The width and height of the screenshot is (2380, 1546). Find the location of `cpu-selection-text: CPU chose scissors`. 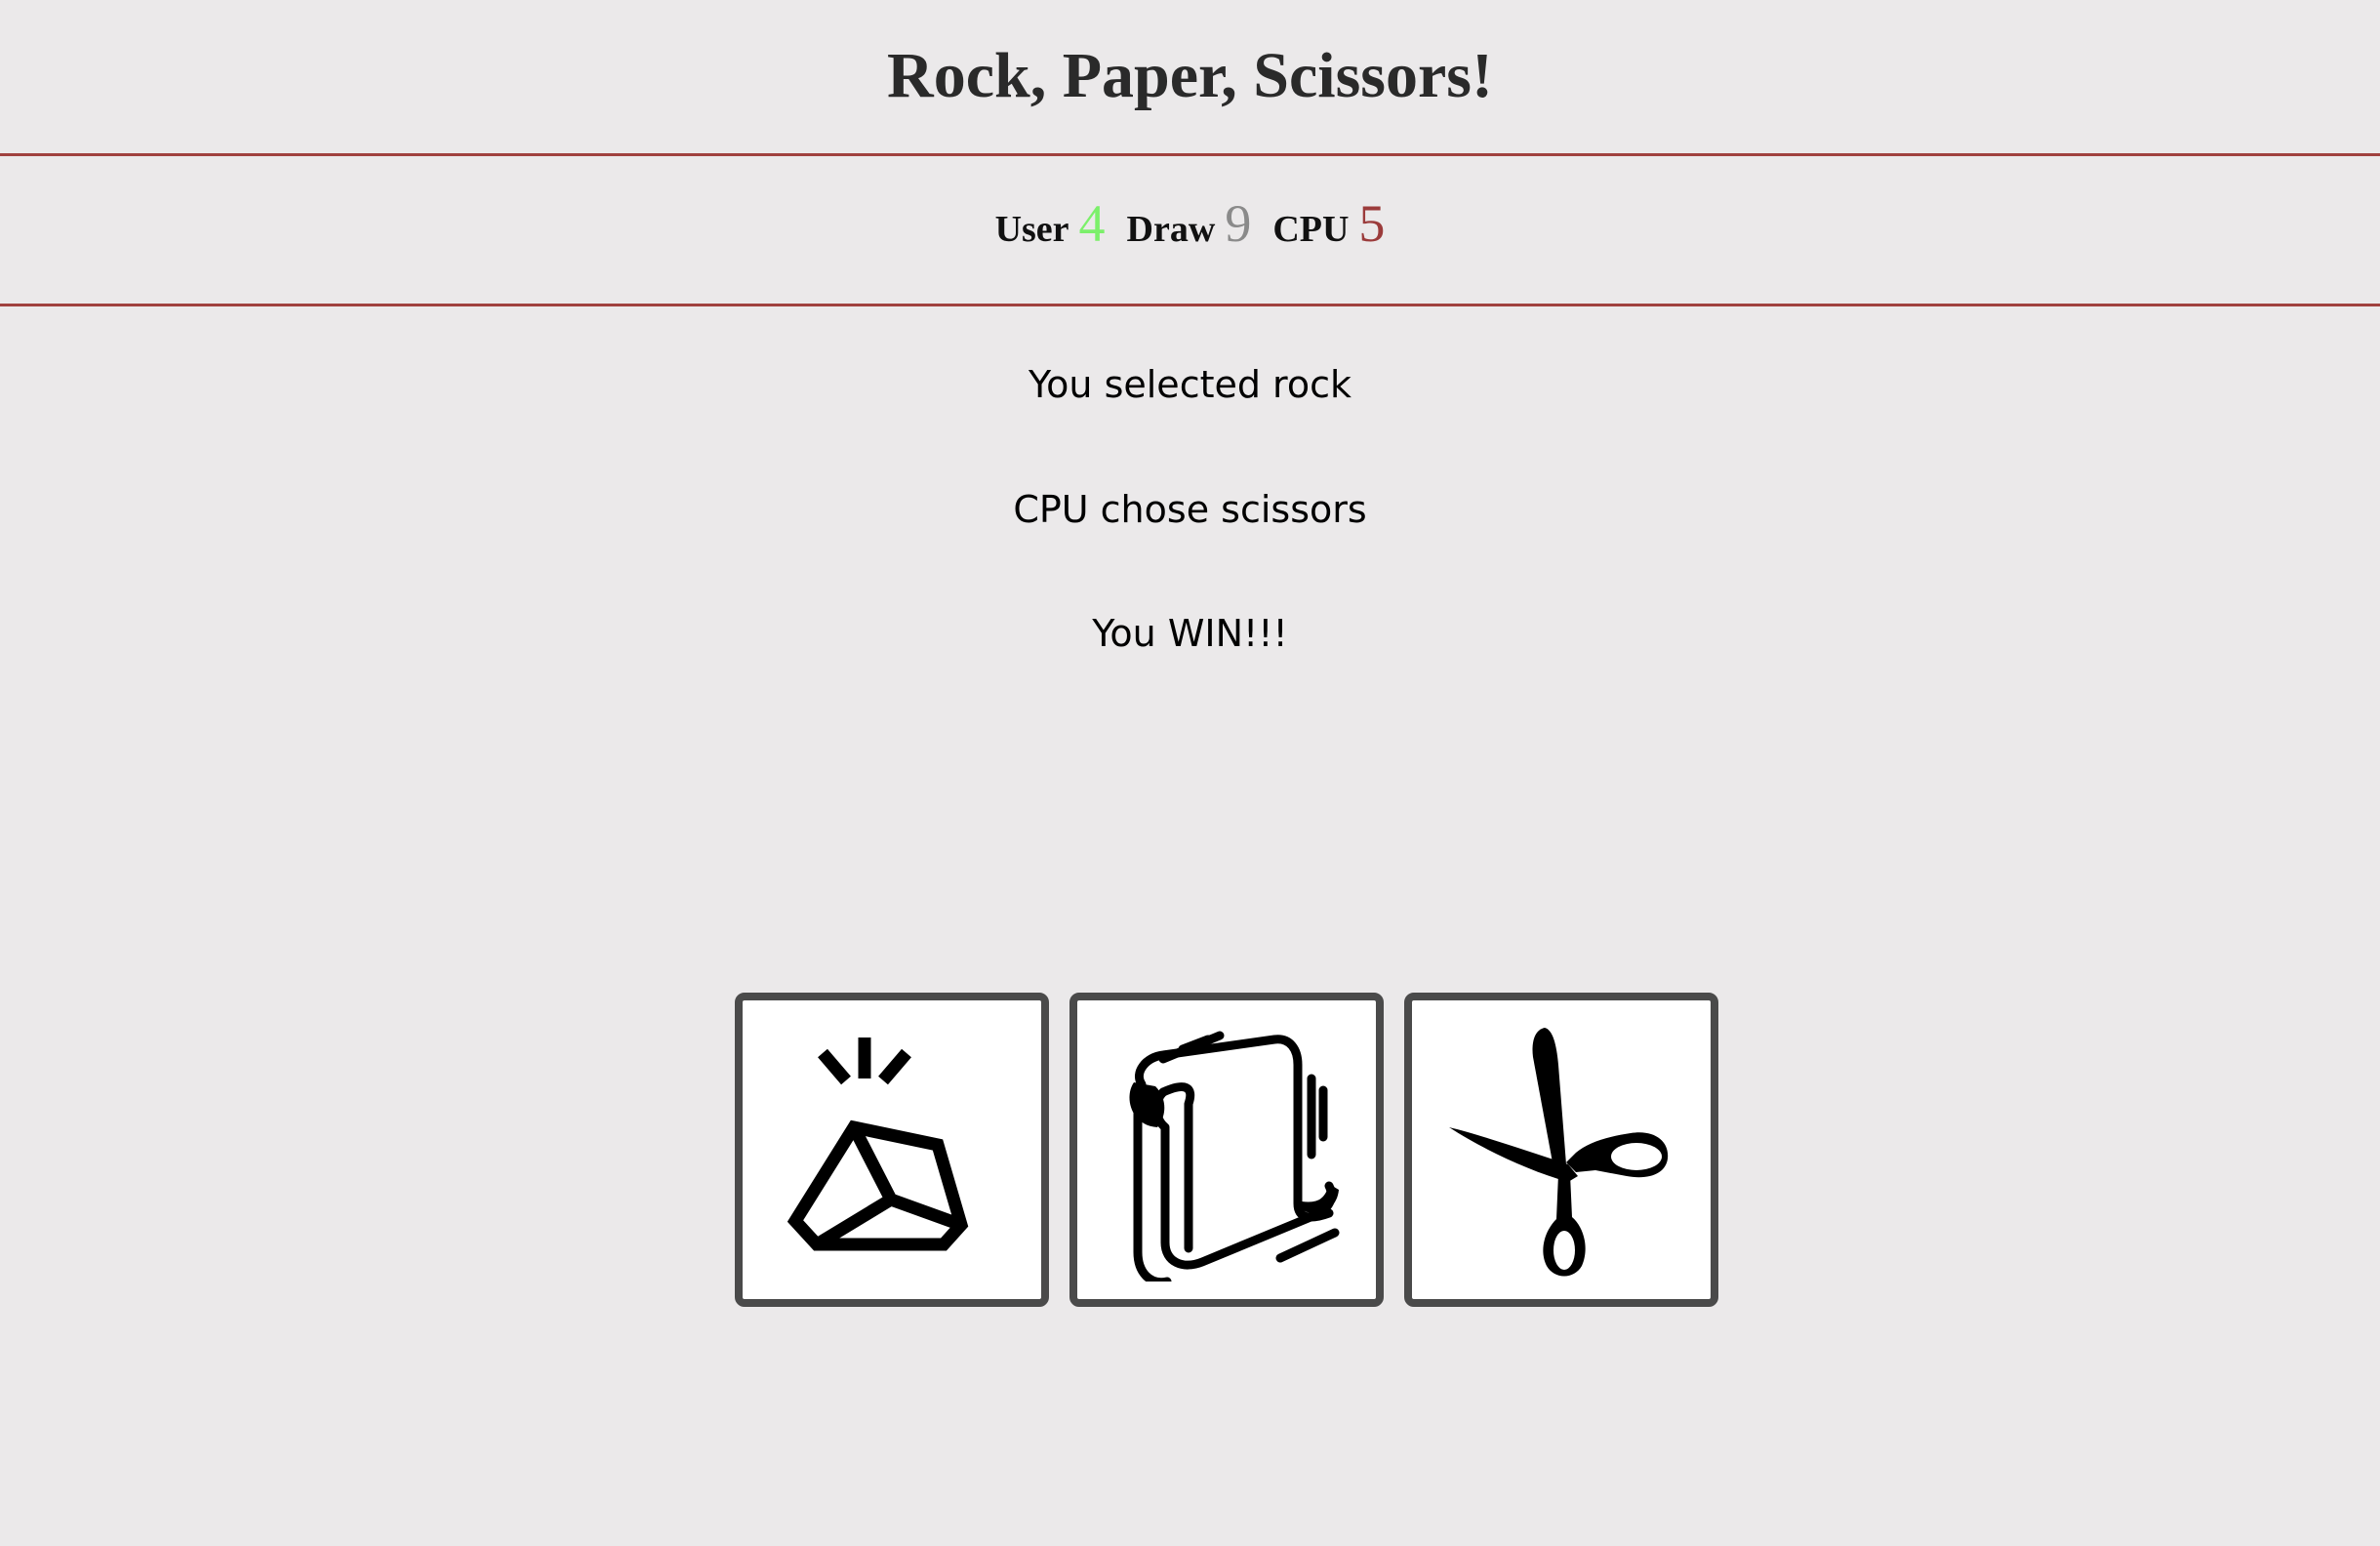

cpu-selection-text: CPU chose scissors is located at coordinates (1190, 510).